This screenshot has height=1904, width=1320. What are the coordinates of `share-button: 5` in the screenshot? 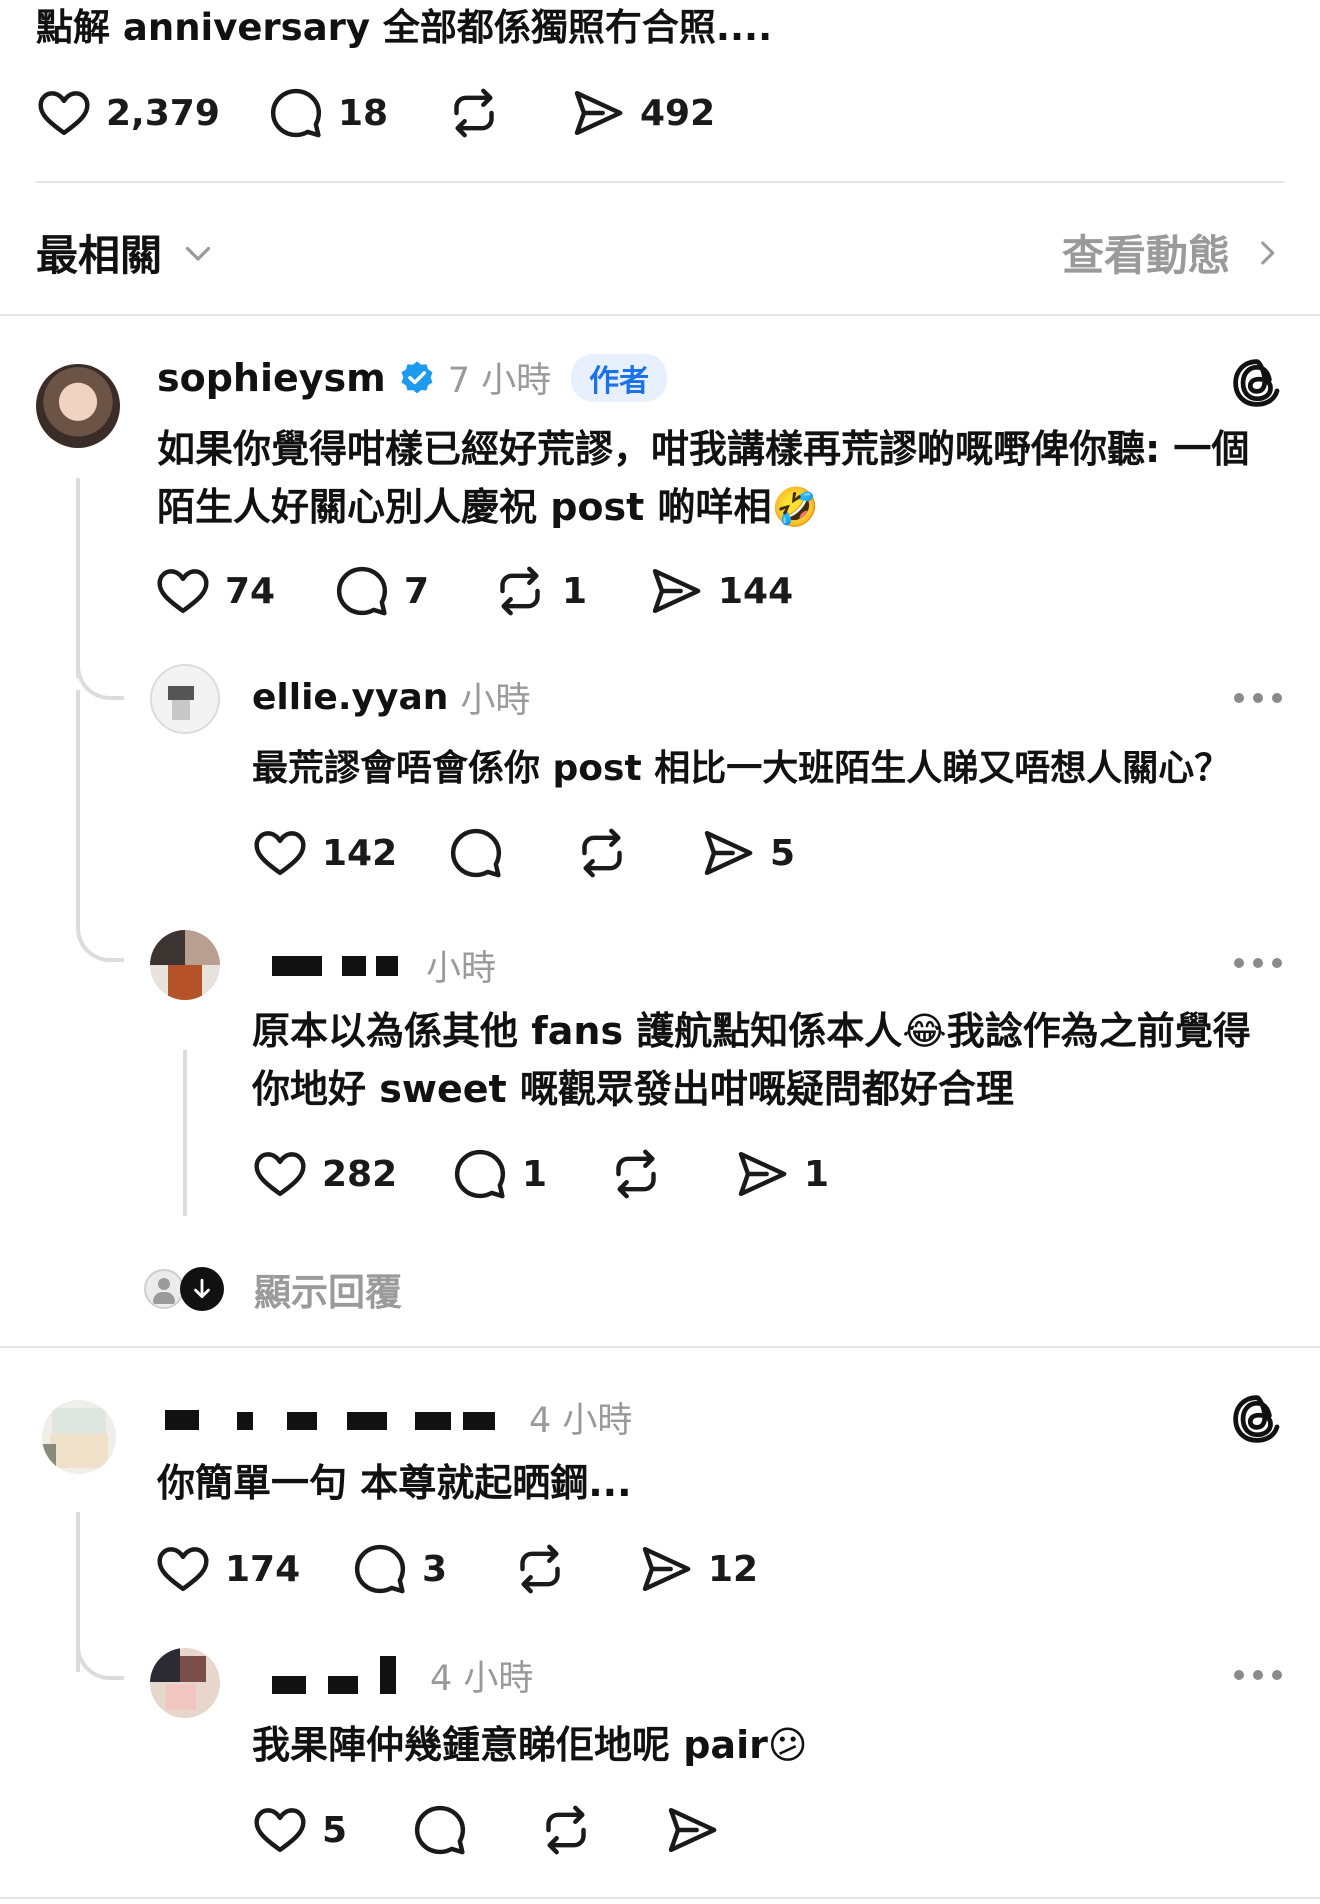 It's located at (747, 853).